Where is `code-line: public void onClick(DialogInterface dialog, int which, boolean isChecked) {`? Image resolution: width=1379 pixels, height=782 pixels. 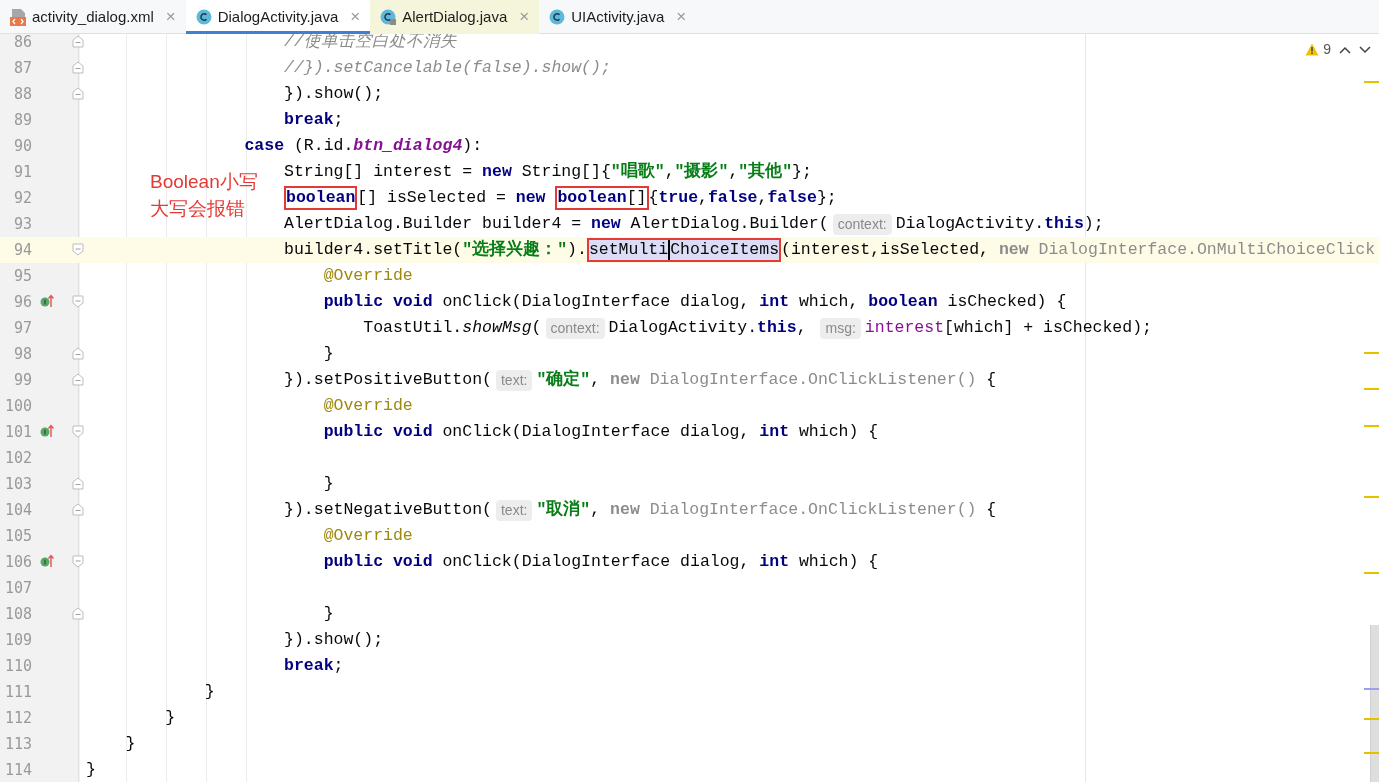
code-line: public void onClick(DialogInterface dialog, int which, boolean isChecked) { is located at coordinates (695, 302).